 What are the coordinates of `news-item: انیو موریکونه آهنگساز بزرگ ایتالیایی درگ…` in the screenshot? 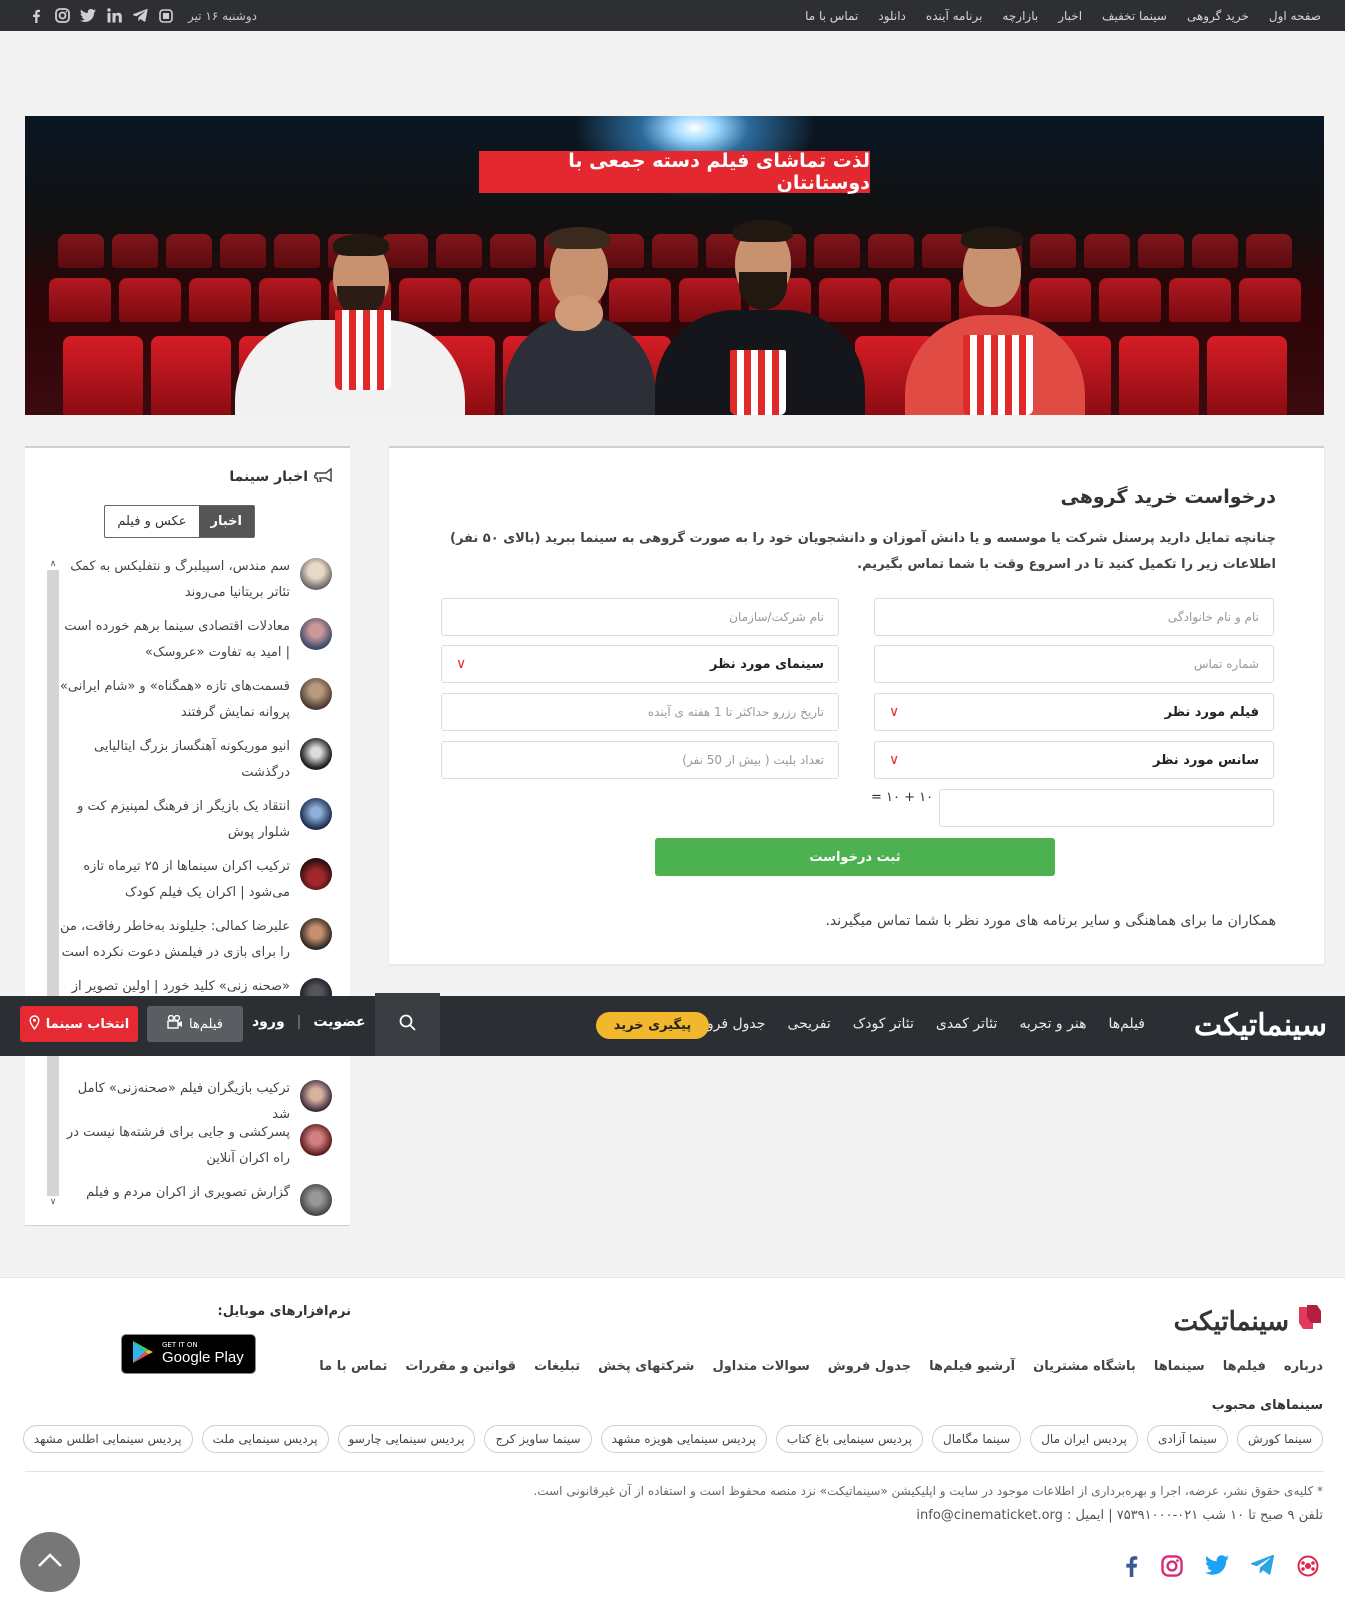 It's located at (194, 760).